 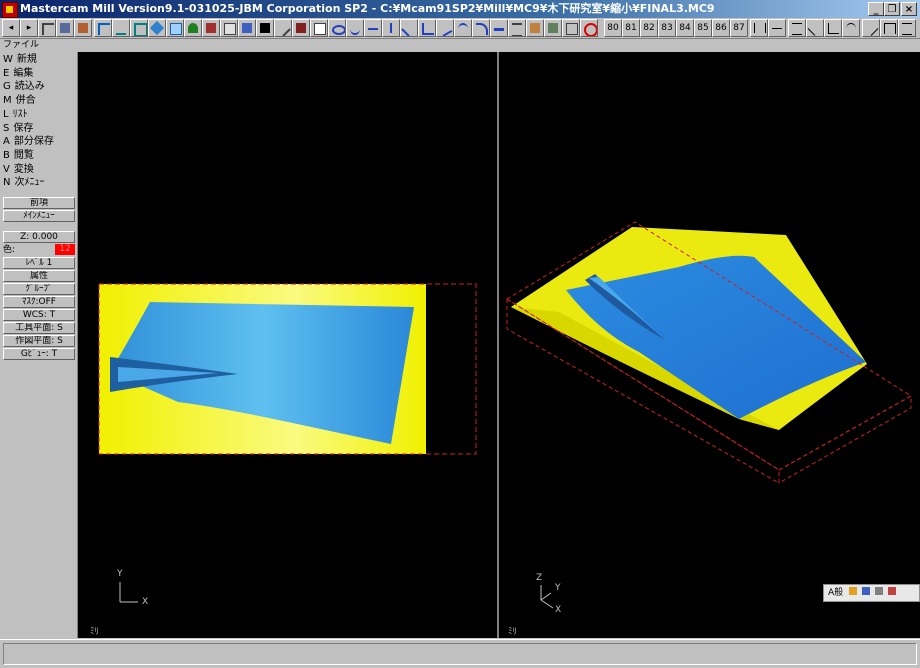 What do you see at coordinates (815, 28) in the screenshot?
I see `parallel-dimension-icon` at bounding box center [815, 28].